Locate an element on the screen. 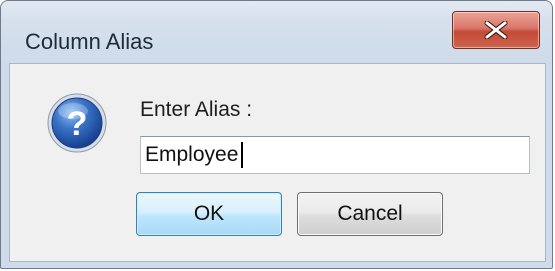 This screenshot has height=271, width=555. question-mark-icon: ? is located at coordinates (77, 123).